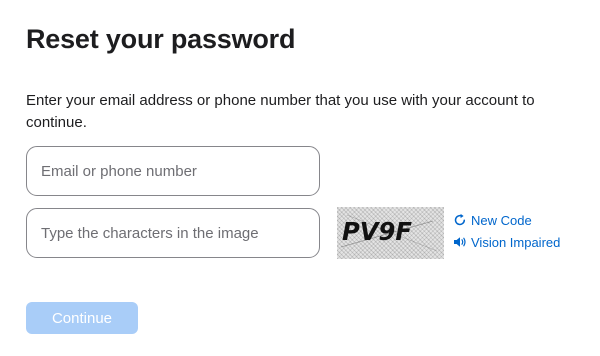  What do you see at coordinates (460, 220) in the screenshot?
I see `refresh-icon` at bounding box center [460, 220].